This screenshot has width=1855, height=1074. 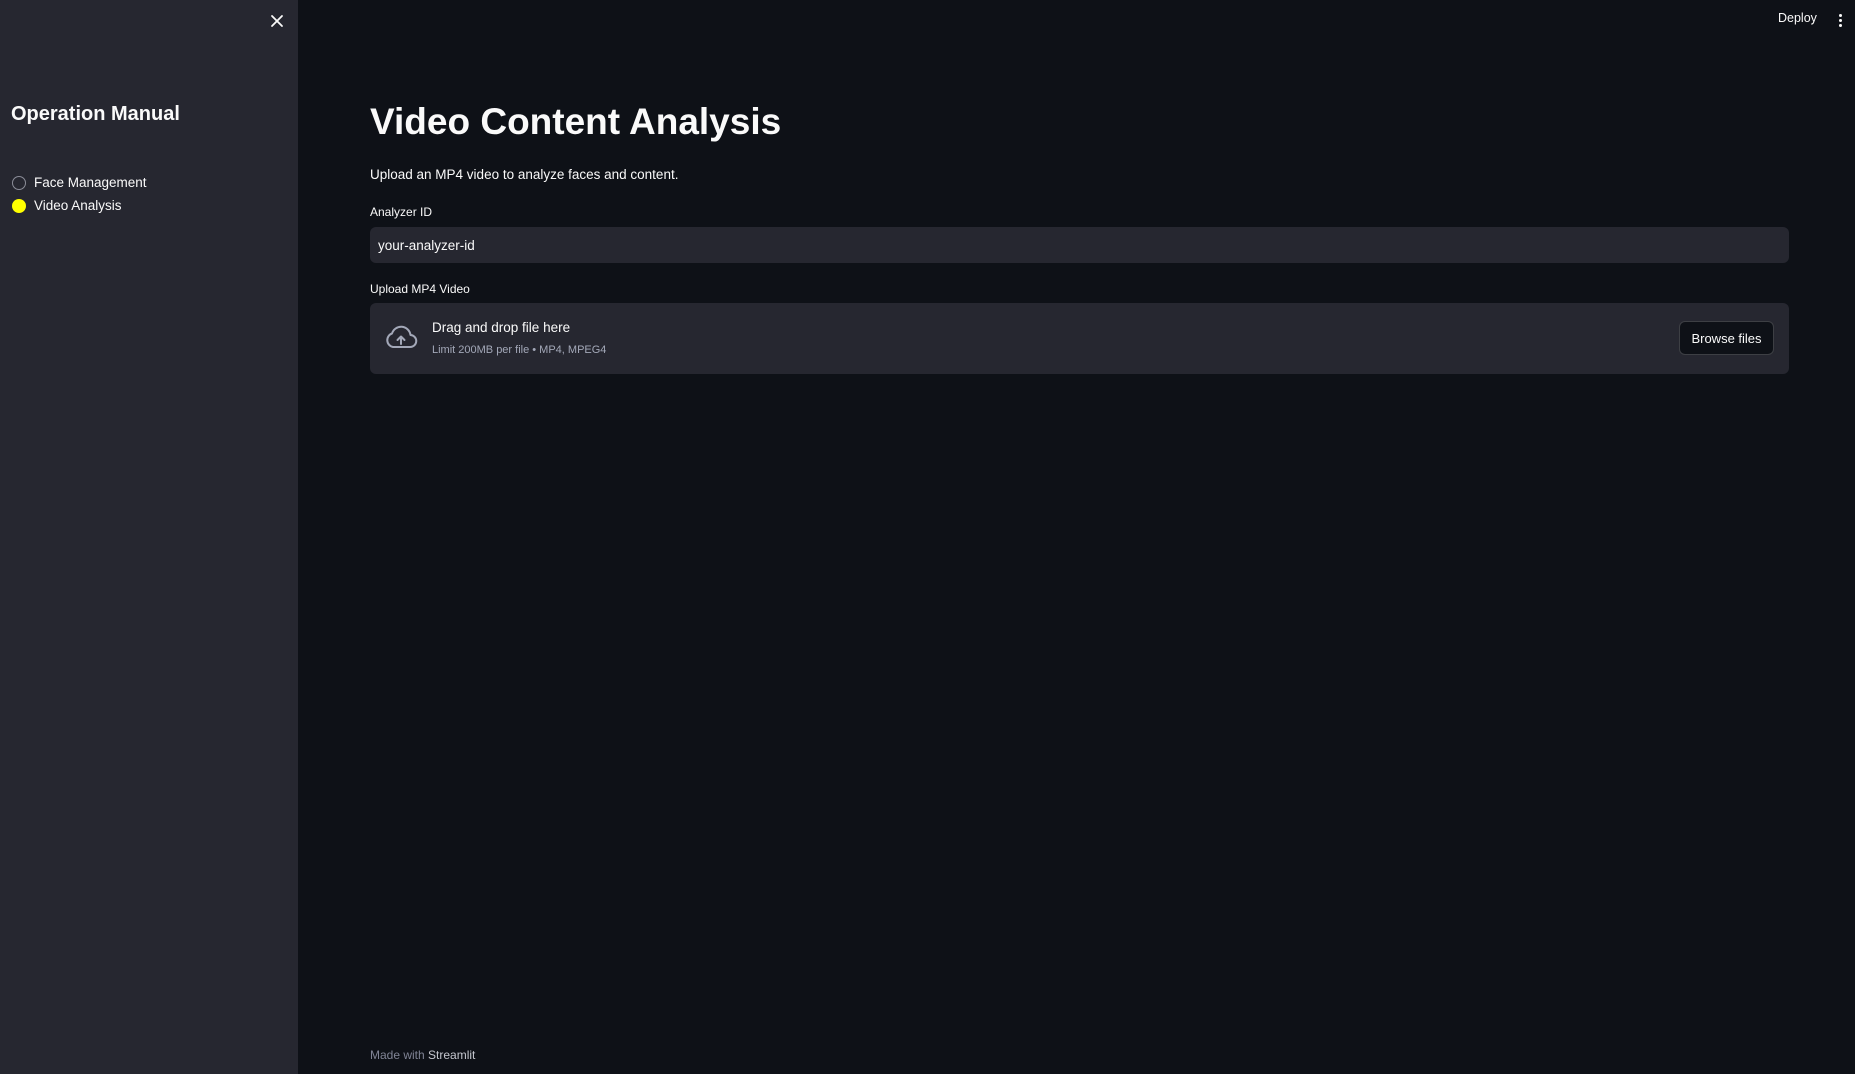 I want to click on sidebar-title: Operation Manual, so click(x=95, y=114).